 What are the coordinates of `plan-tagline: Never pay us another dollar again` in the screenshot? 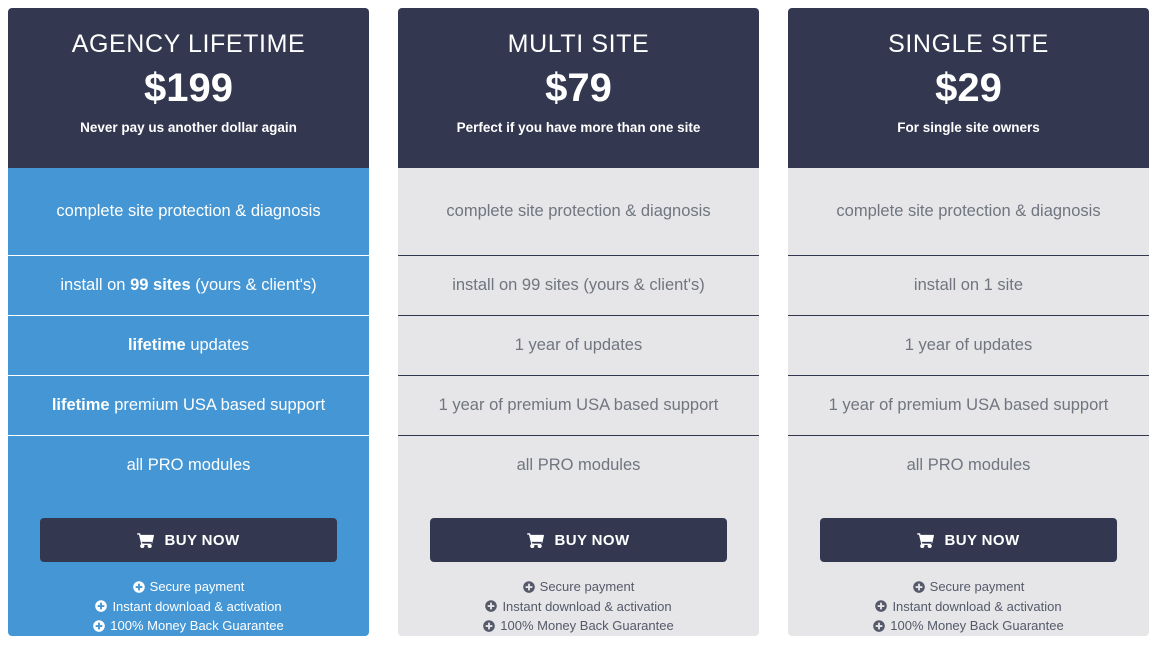 It's located at (188, 127).